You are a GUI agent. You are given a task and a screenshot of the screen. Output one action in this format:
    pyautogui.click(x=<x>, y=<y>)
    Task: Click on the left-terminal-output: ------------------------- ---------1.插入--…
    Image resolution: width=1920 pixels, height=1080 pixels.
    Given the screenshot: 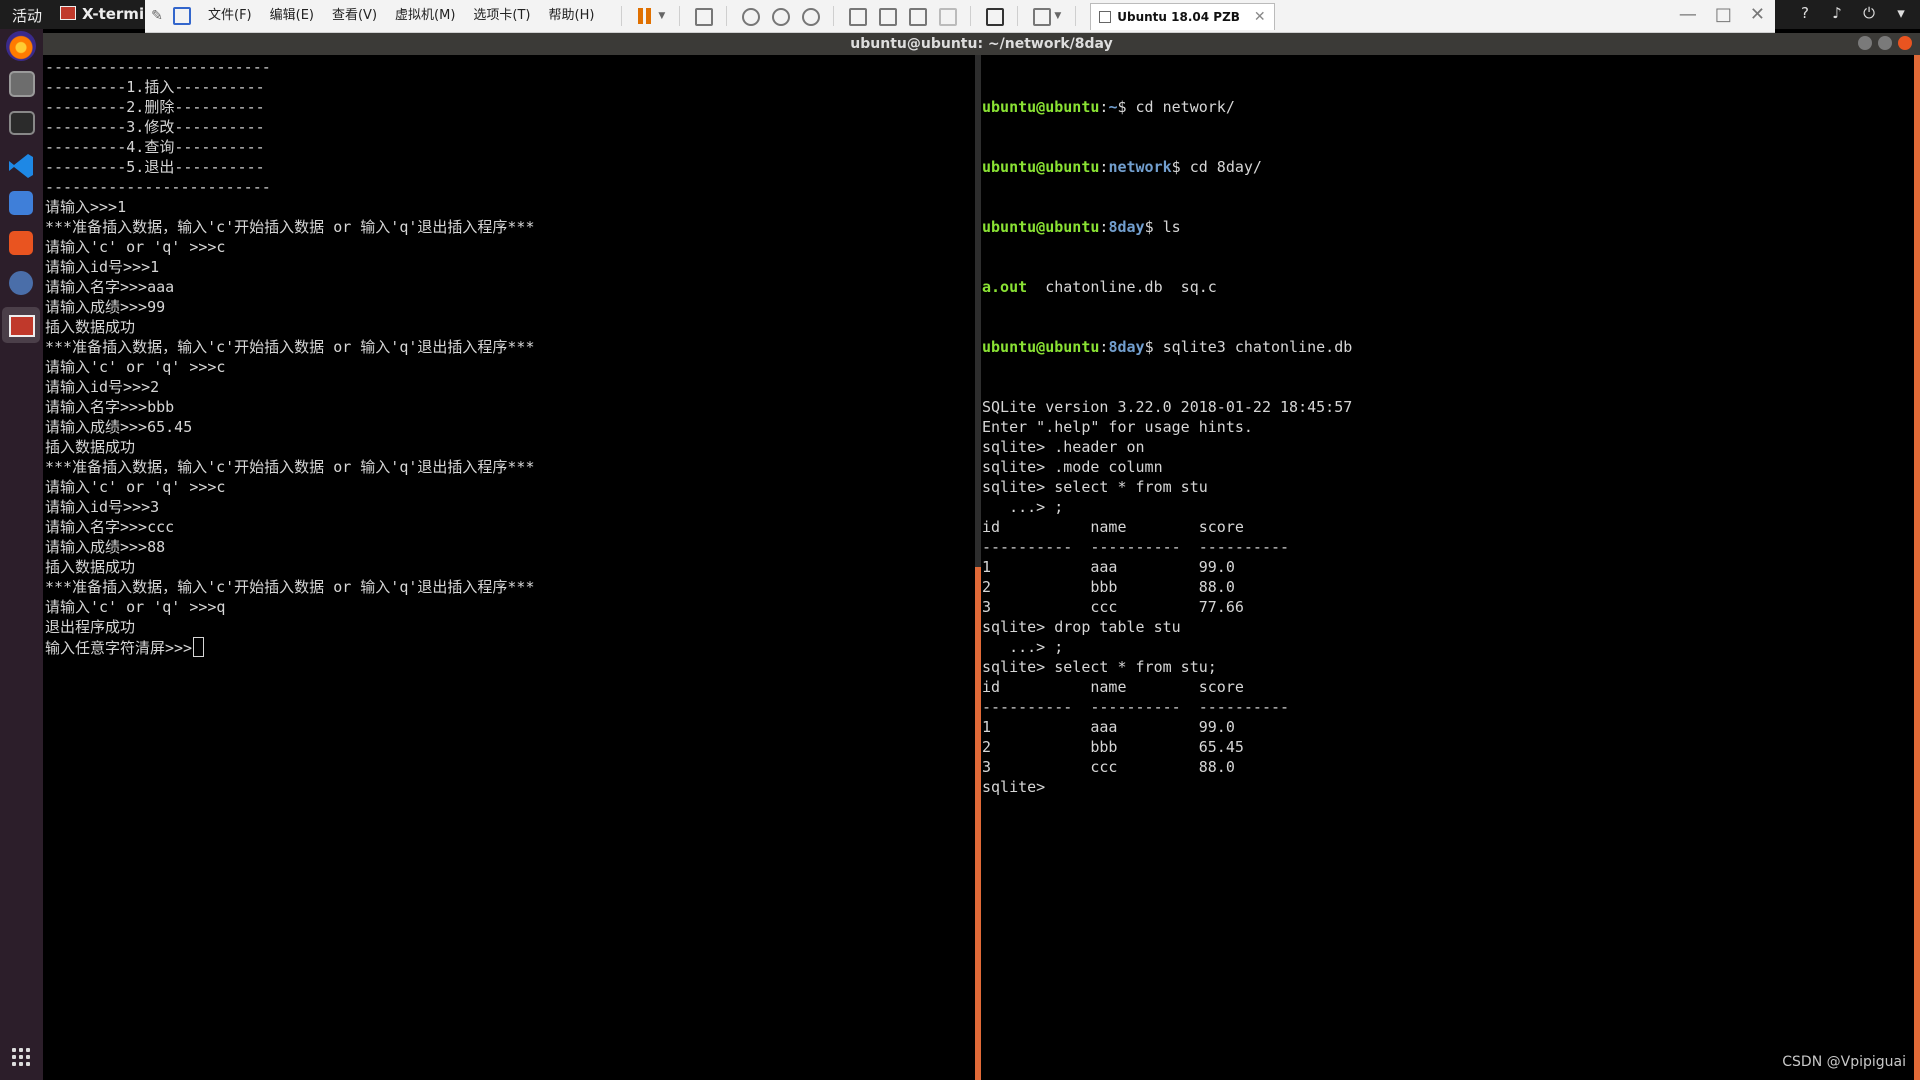 What is the action you would take?
    pyautogui.click(x=290, y=357)
    